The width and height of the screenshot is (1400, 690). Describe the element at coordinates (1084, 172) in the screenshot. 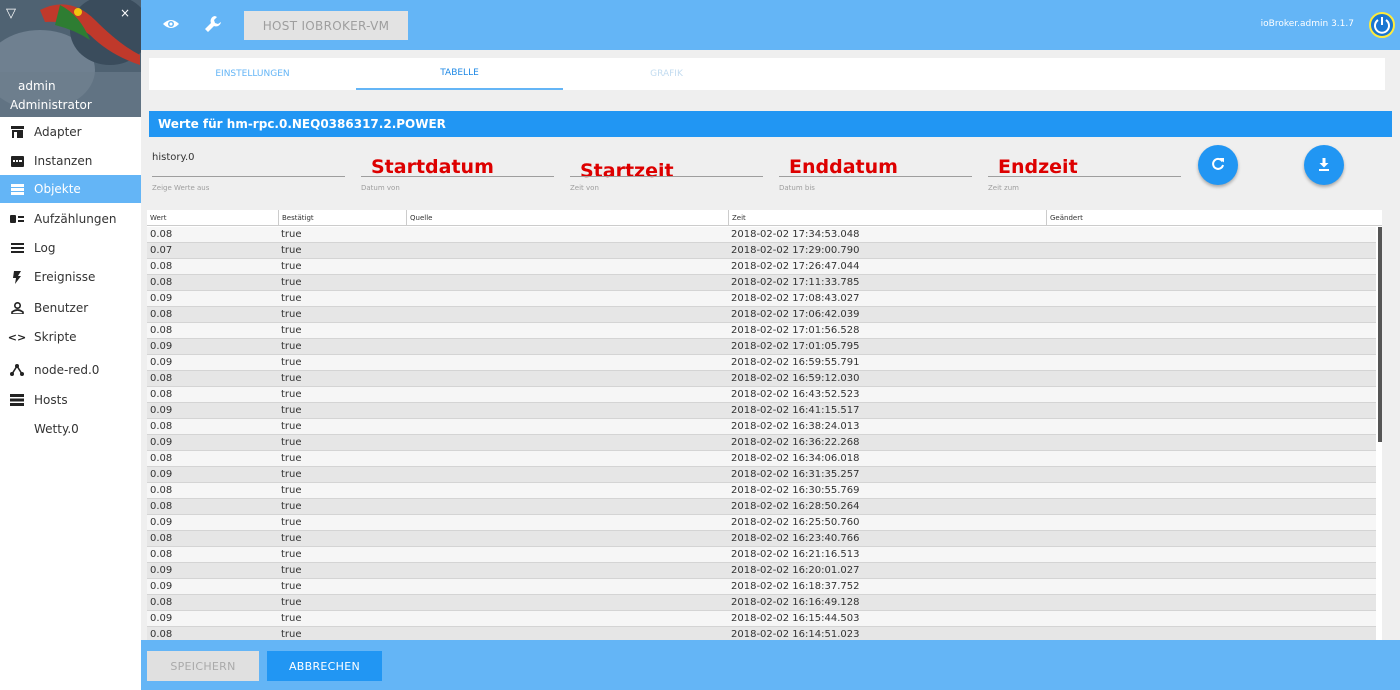

I see `end-time-field: Endzeit Zeit zum` at that location.